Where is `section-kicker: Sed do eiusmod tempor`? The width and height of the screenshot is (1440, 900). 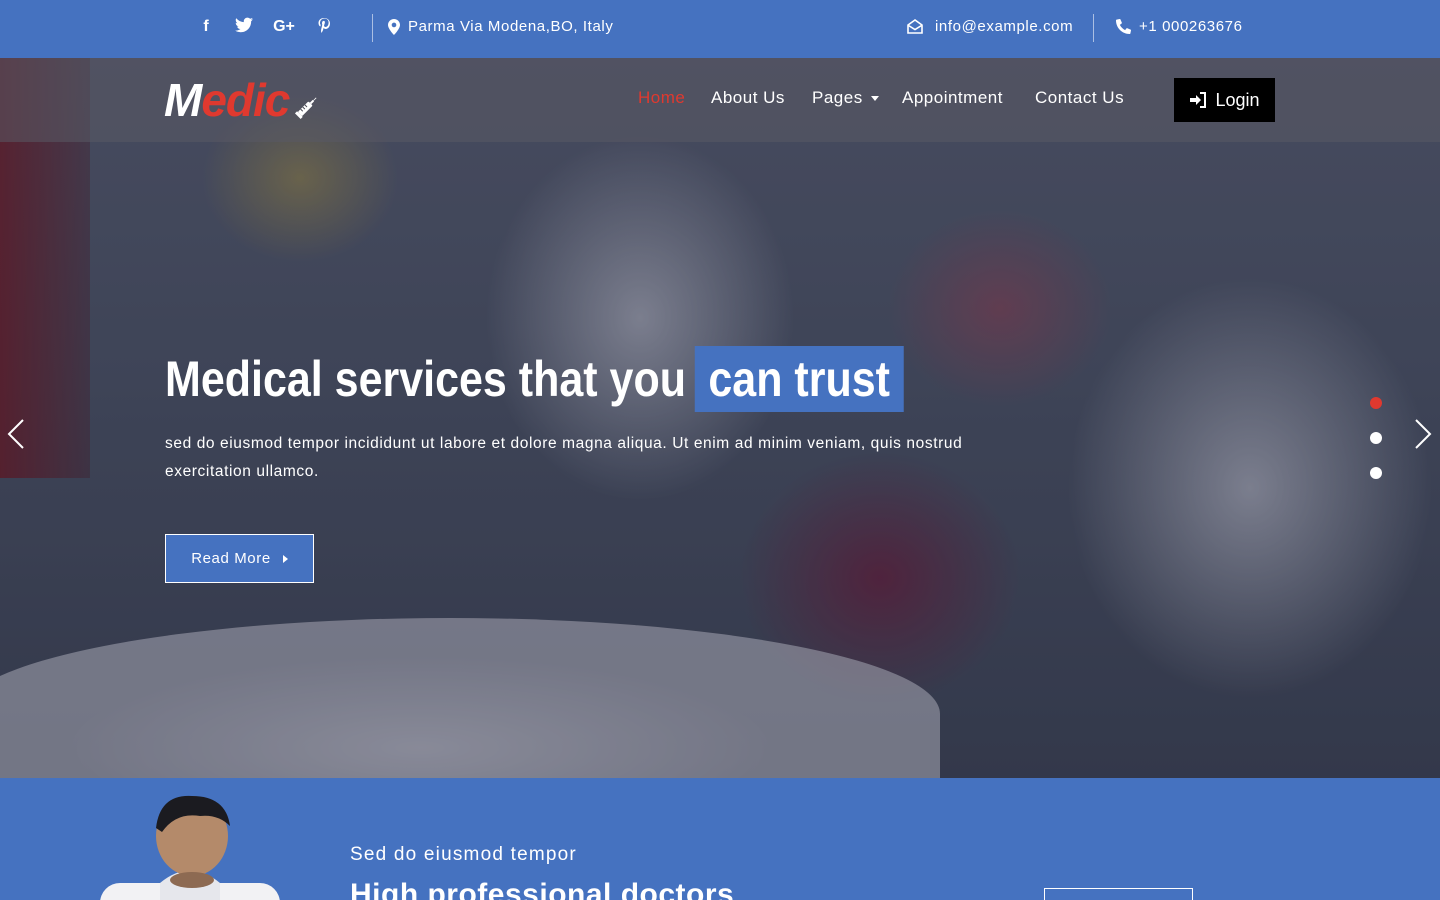
section-kicker: Sed do eiusmod tempor is located at coordinates (463, 854).